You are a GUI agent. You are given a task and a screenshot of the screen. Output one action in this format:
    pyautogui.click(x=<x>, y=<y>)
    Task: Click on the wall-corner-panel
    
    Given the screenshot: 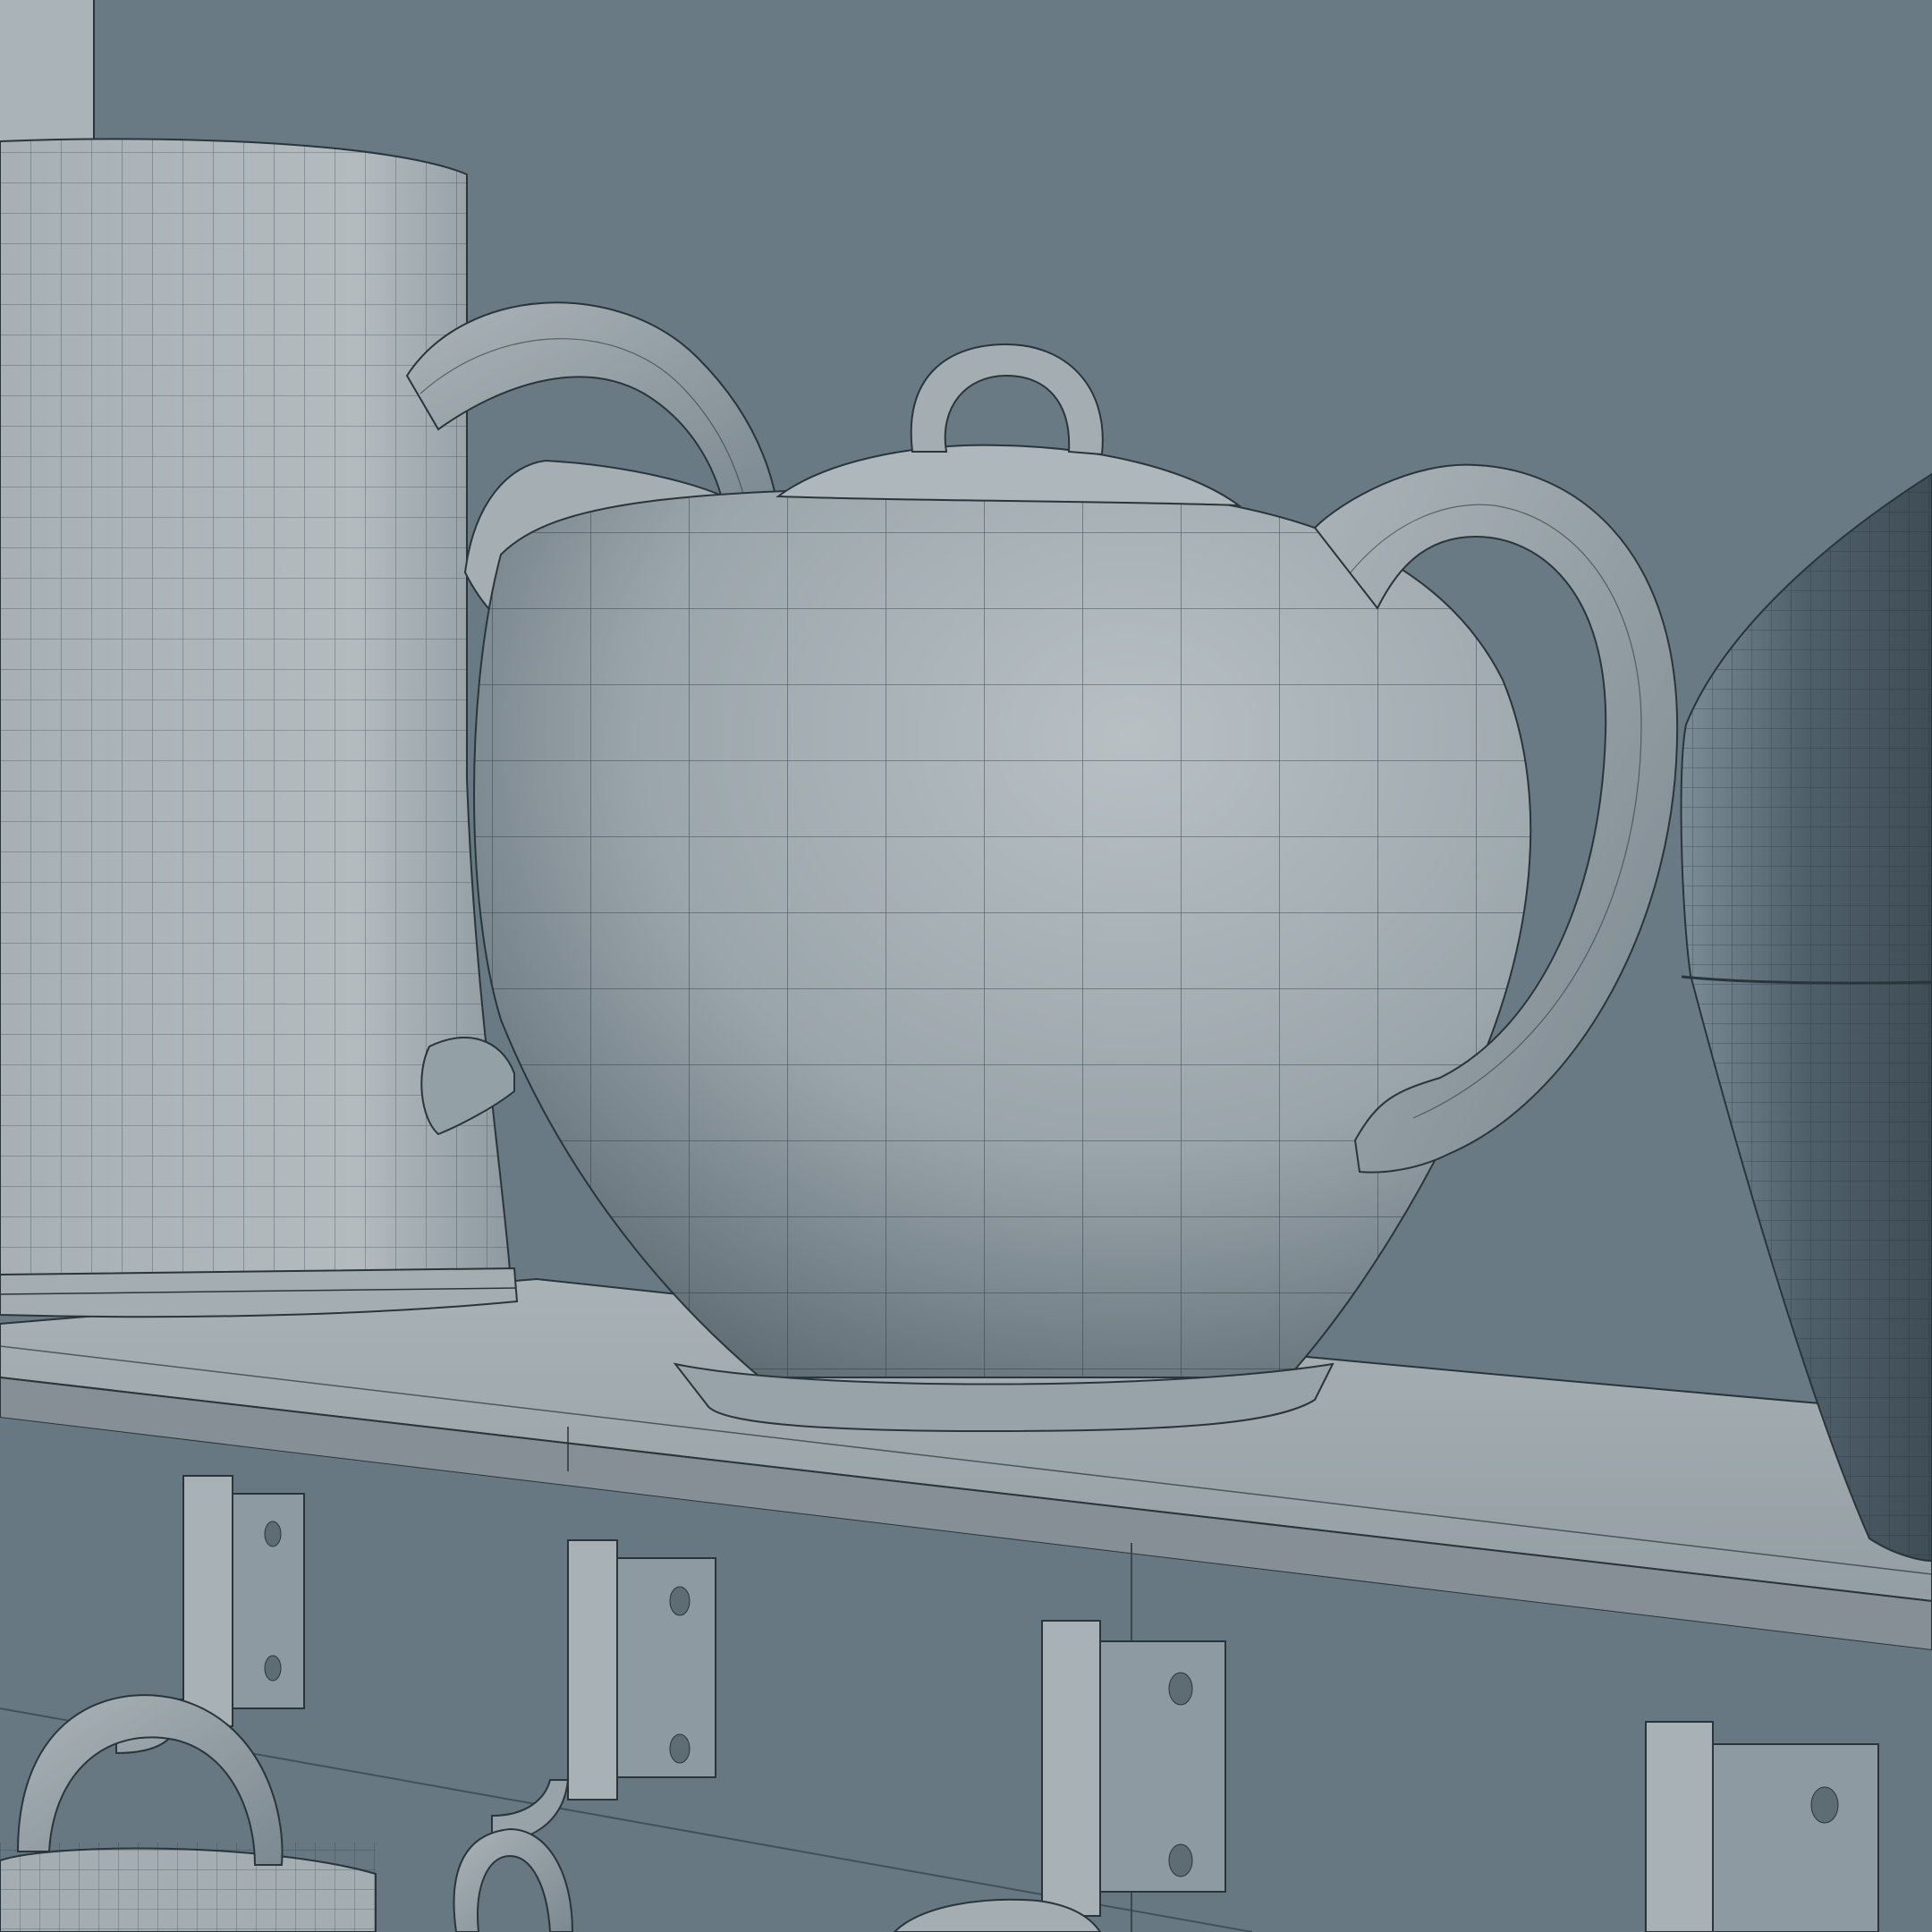 What is the action you would take?
    pyautogui.click(x=47, y=71)
    